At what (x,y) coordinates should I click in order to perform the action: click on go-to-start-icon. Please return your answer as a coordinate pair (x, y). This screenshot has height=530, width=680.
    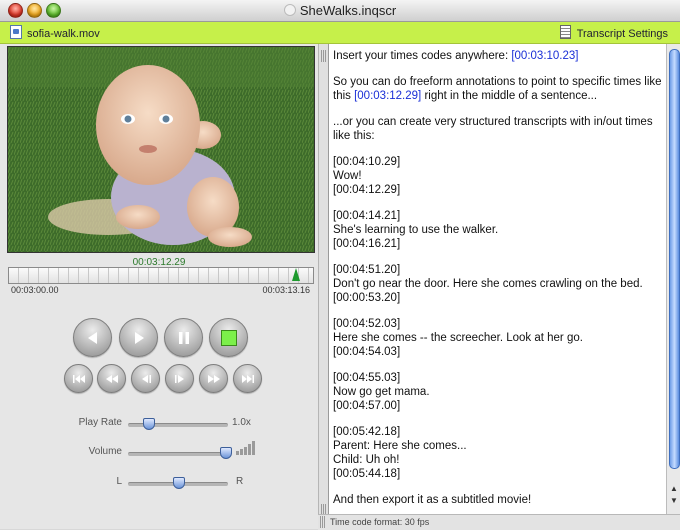
    Looking at the image, I should click on (78, 378).